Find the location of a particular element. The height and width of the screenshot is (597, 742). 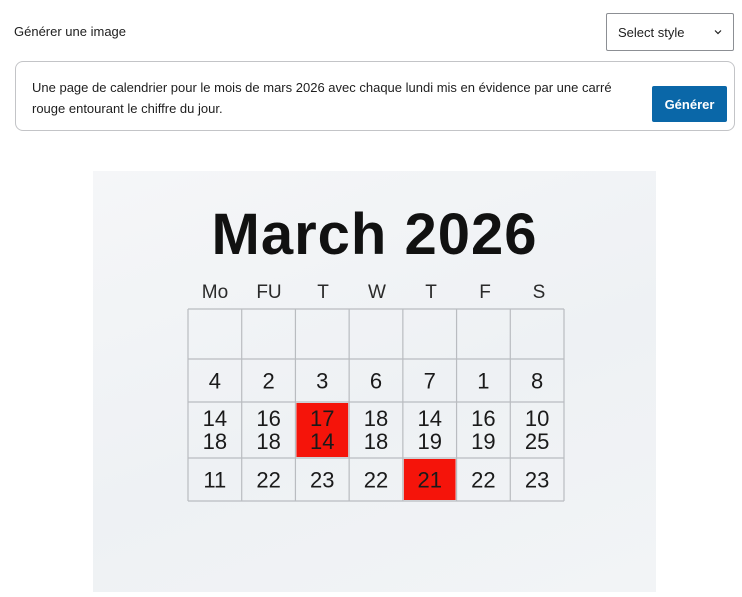

calendar-day-number: 6 is located at coordinates (376, 381).